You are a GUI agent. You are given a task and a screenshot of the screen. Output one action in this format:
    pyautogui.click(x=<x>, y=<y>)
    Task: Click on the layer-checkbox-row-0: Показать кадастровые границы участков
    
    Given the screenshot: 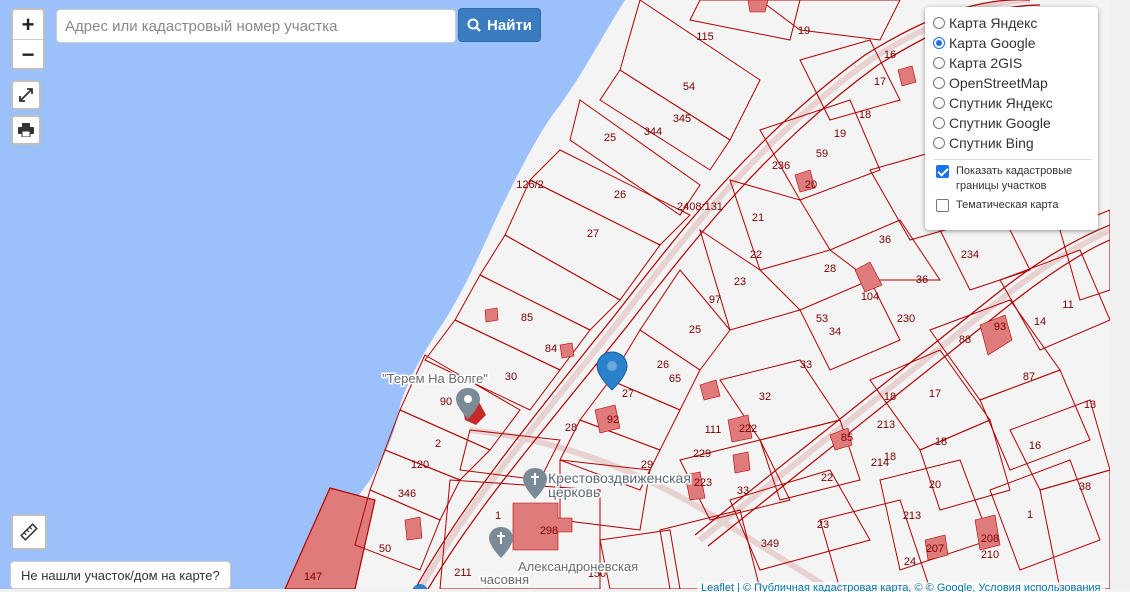 What is the action you would take?
    pyautogui.click(x=1012, y=179)
    